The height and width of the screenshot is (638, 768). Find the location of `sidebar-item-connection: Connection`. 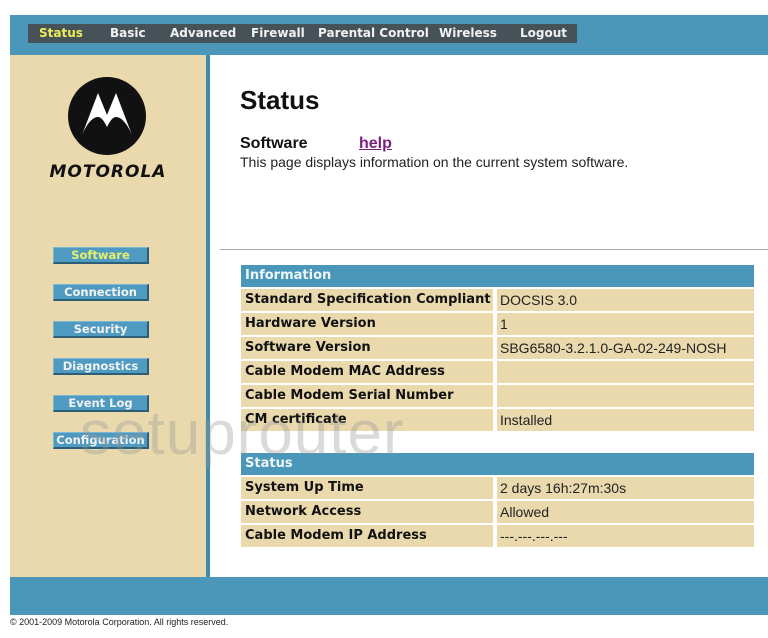

sidebar-item-connection: Connection is located at coordinates (101, 292).